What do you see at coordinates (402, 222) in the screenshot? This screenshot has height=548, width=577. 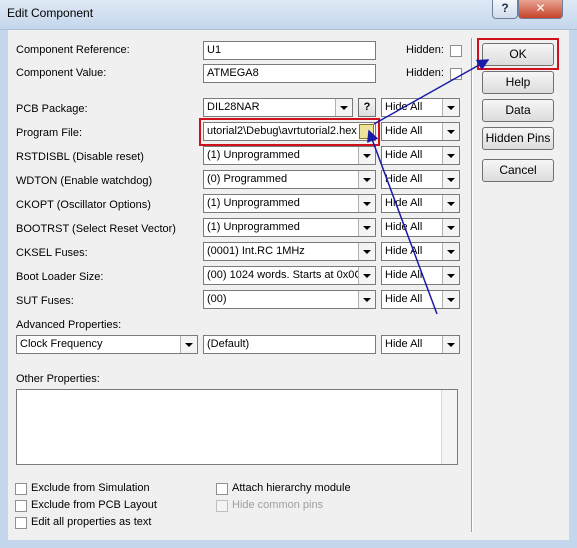 I see `arrow-to-folder` at bounding box center [402, 222].